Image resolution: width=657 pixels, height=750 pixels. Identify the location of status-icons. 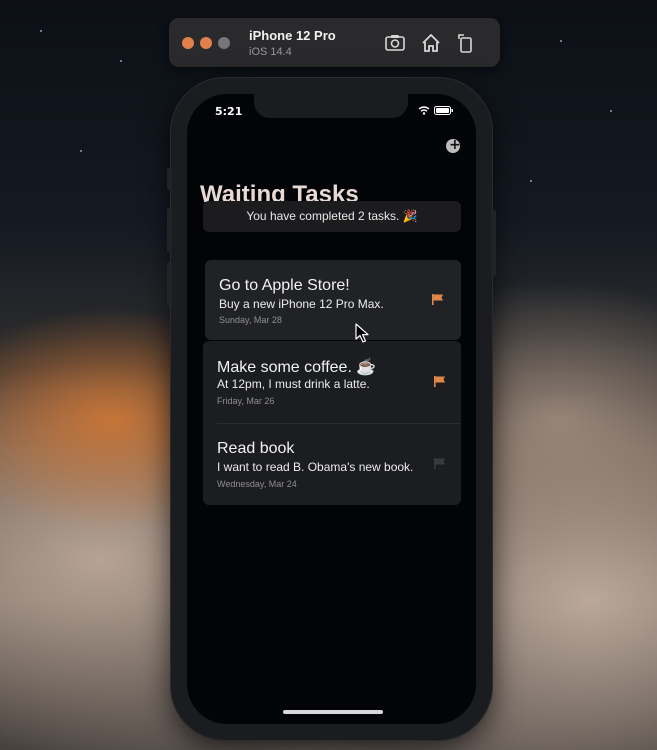
(436, 110).